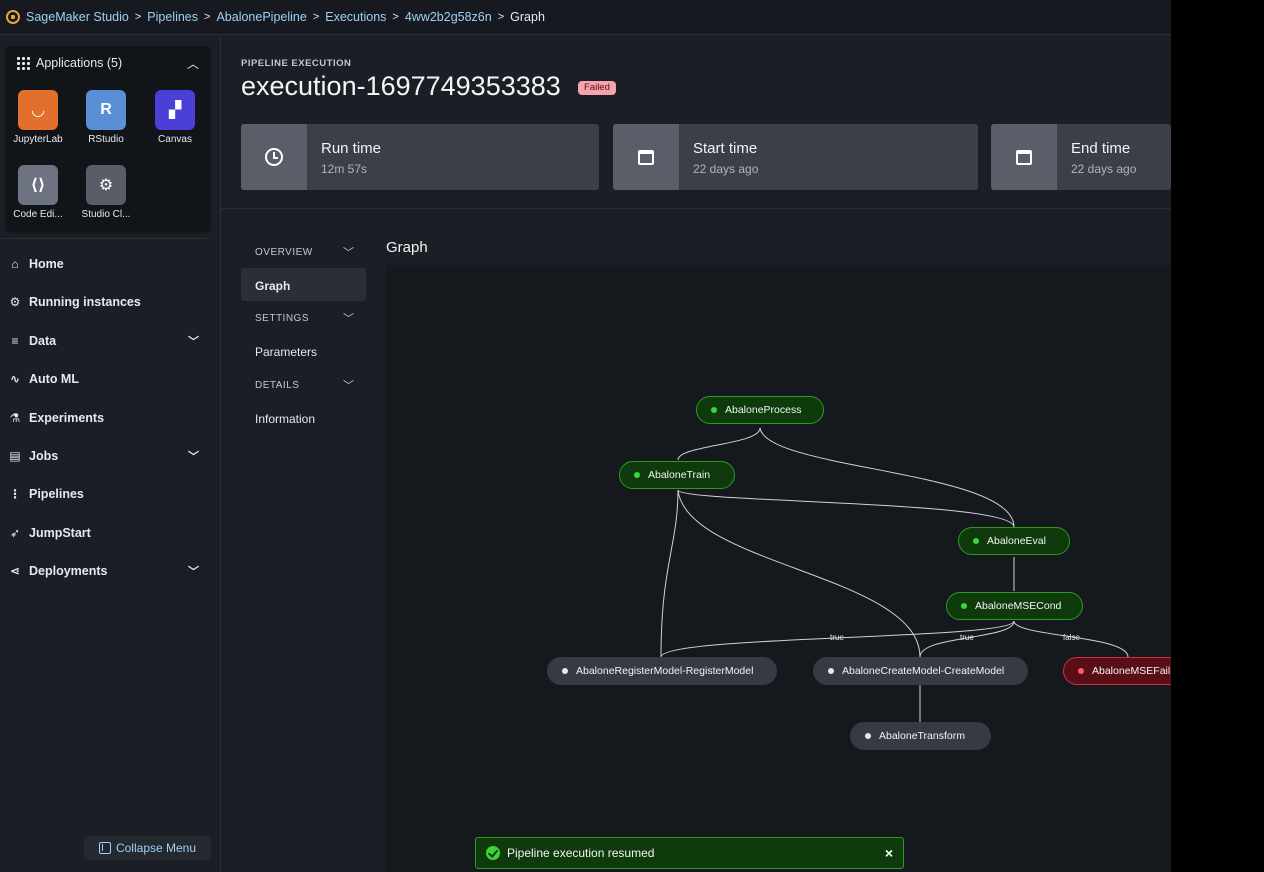 Image resolution: width=1264 pixels, height=872 pixels. What do you see at coordinates (110, 418) in the screenshot?
I see `sidebar-item-experiments: ⚗ Experiments` at bounding box center [110, 418].